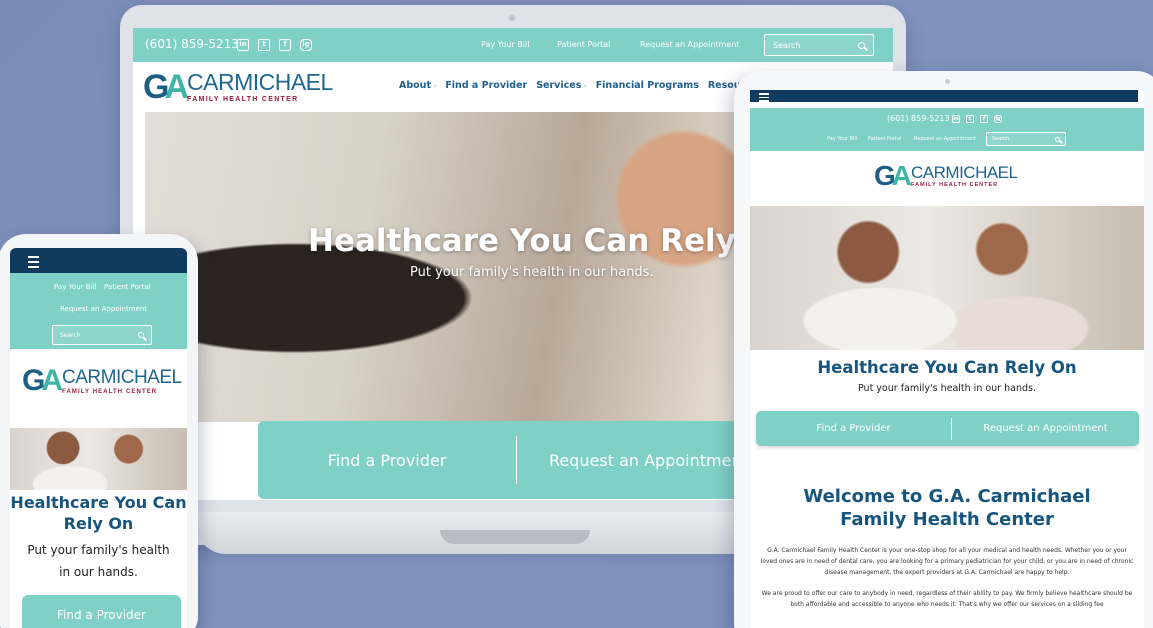  Describe the element at coordinates (486, 85) in the screenshot. I see `nav-find-provider: Find a Provider` at that location.